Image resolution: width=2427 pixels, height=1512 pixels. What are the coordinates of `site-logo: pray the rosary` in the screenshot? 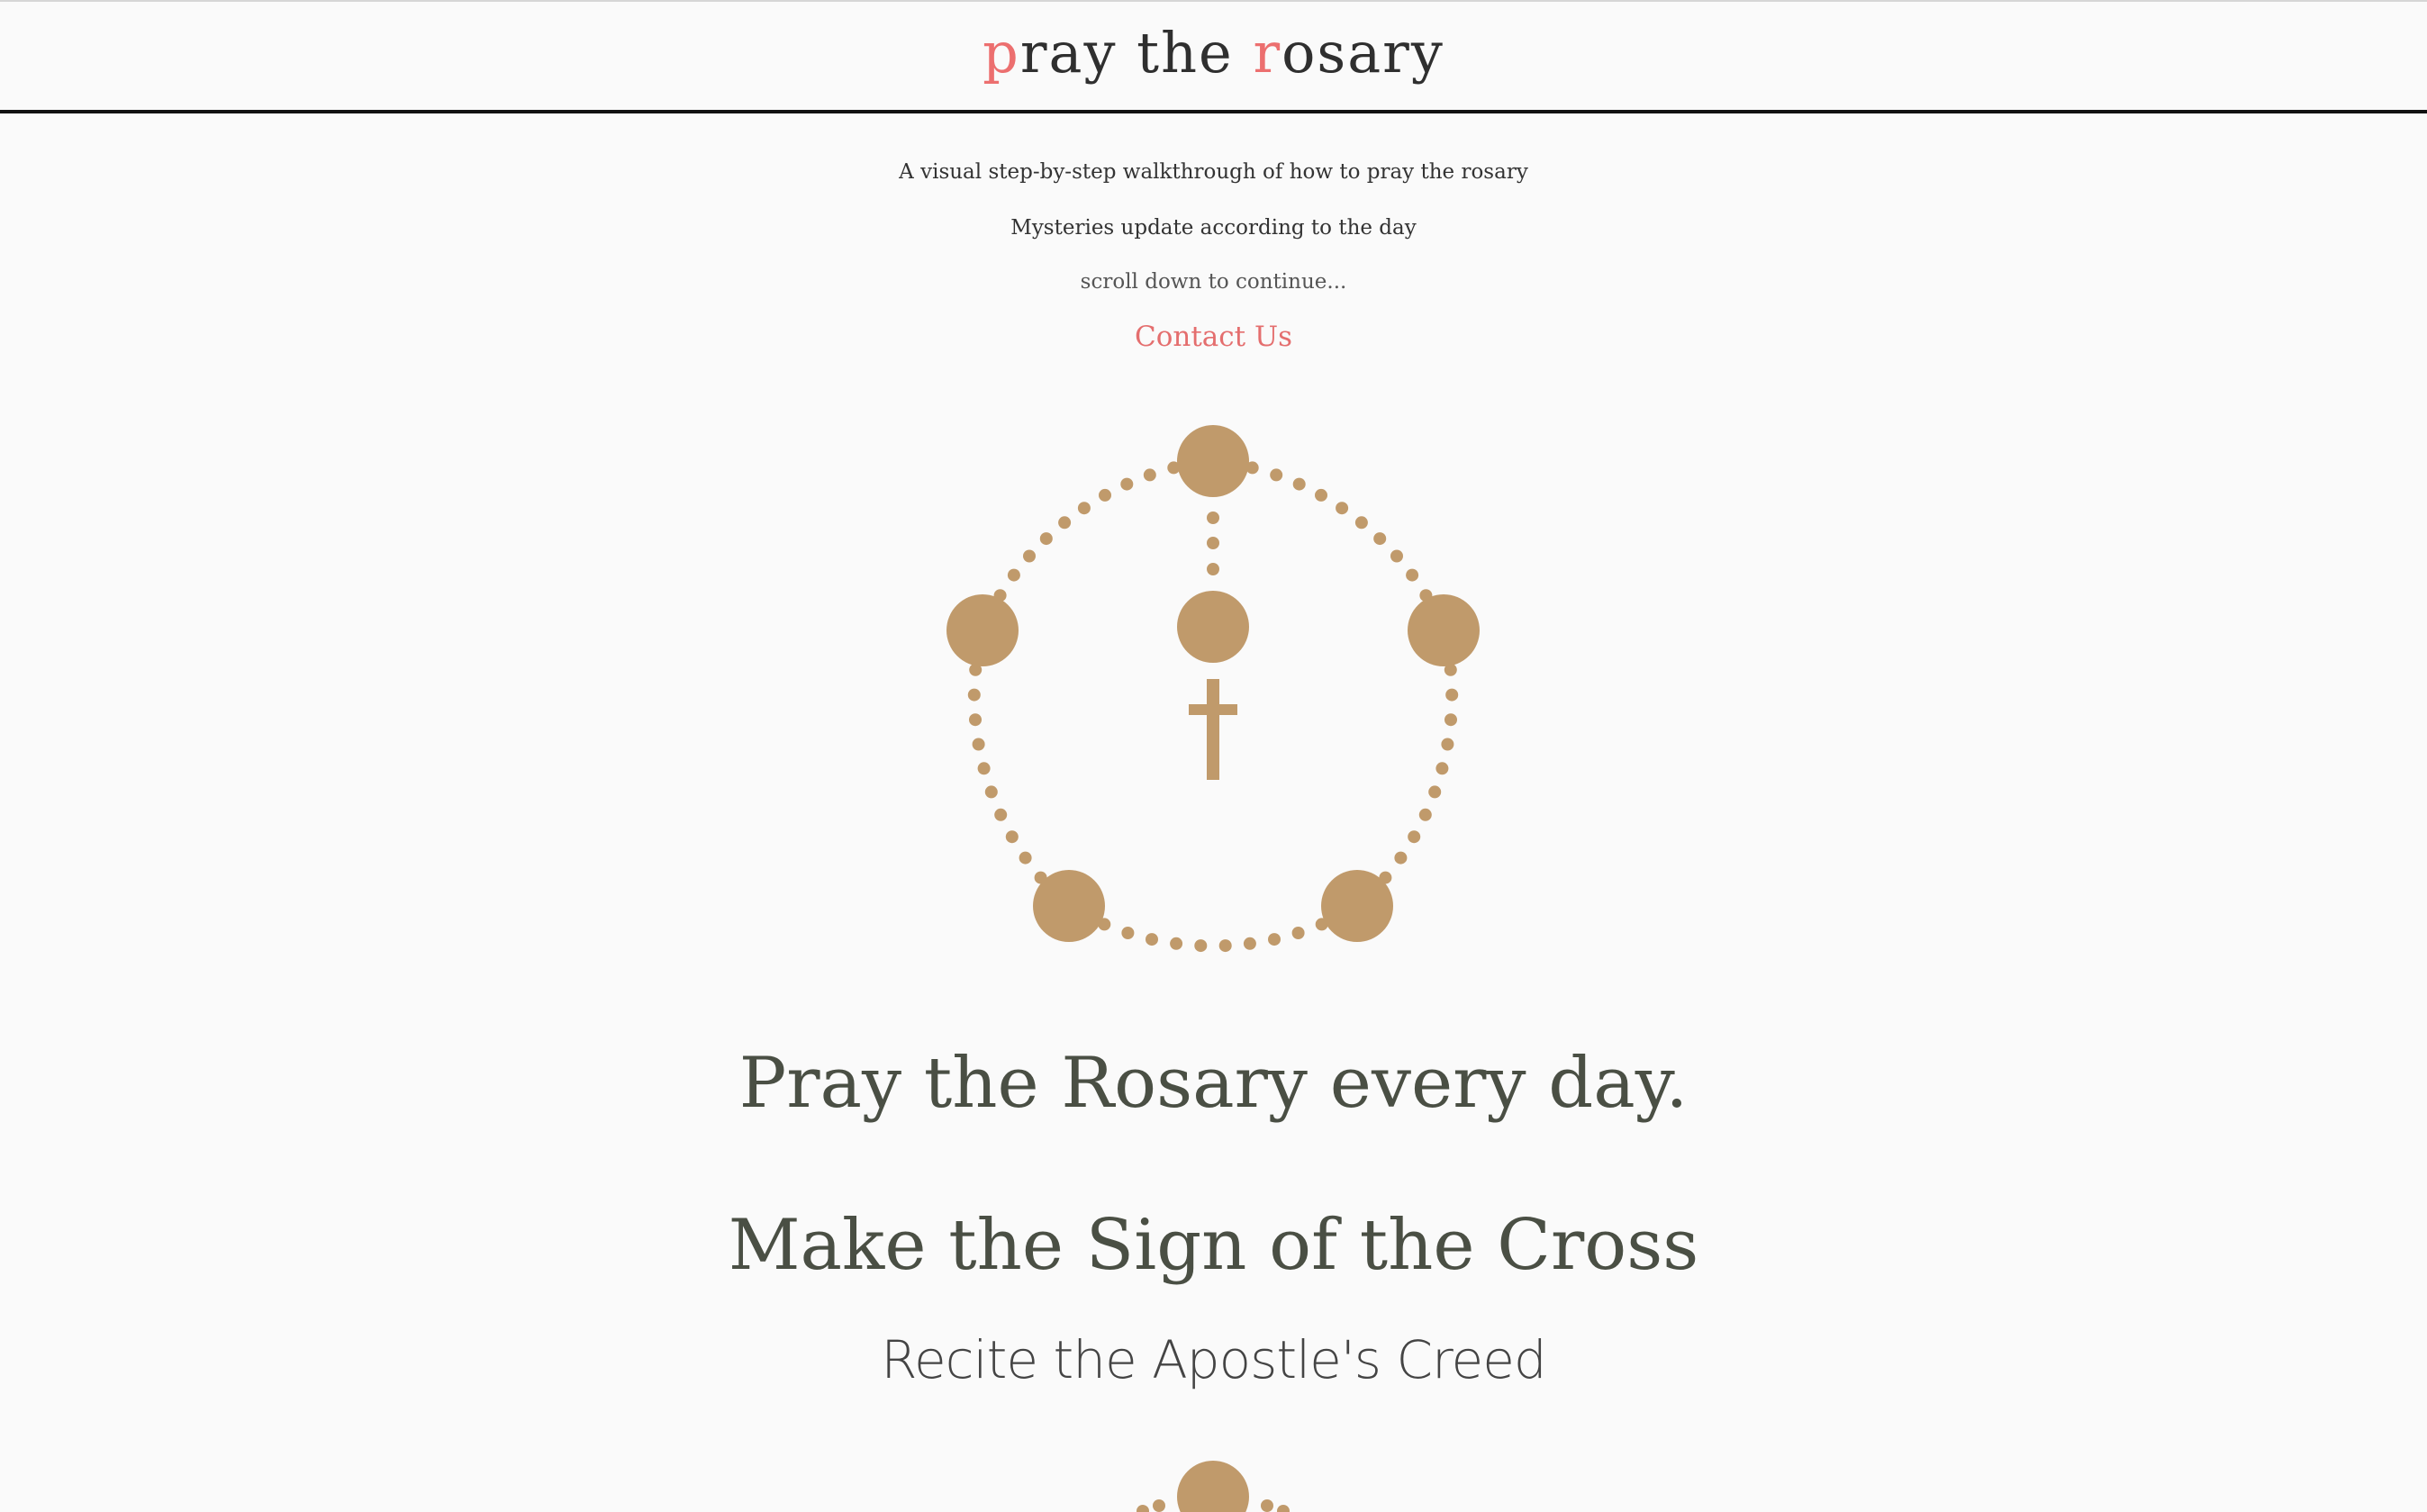 It's located at (1213, 53).